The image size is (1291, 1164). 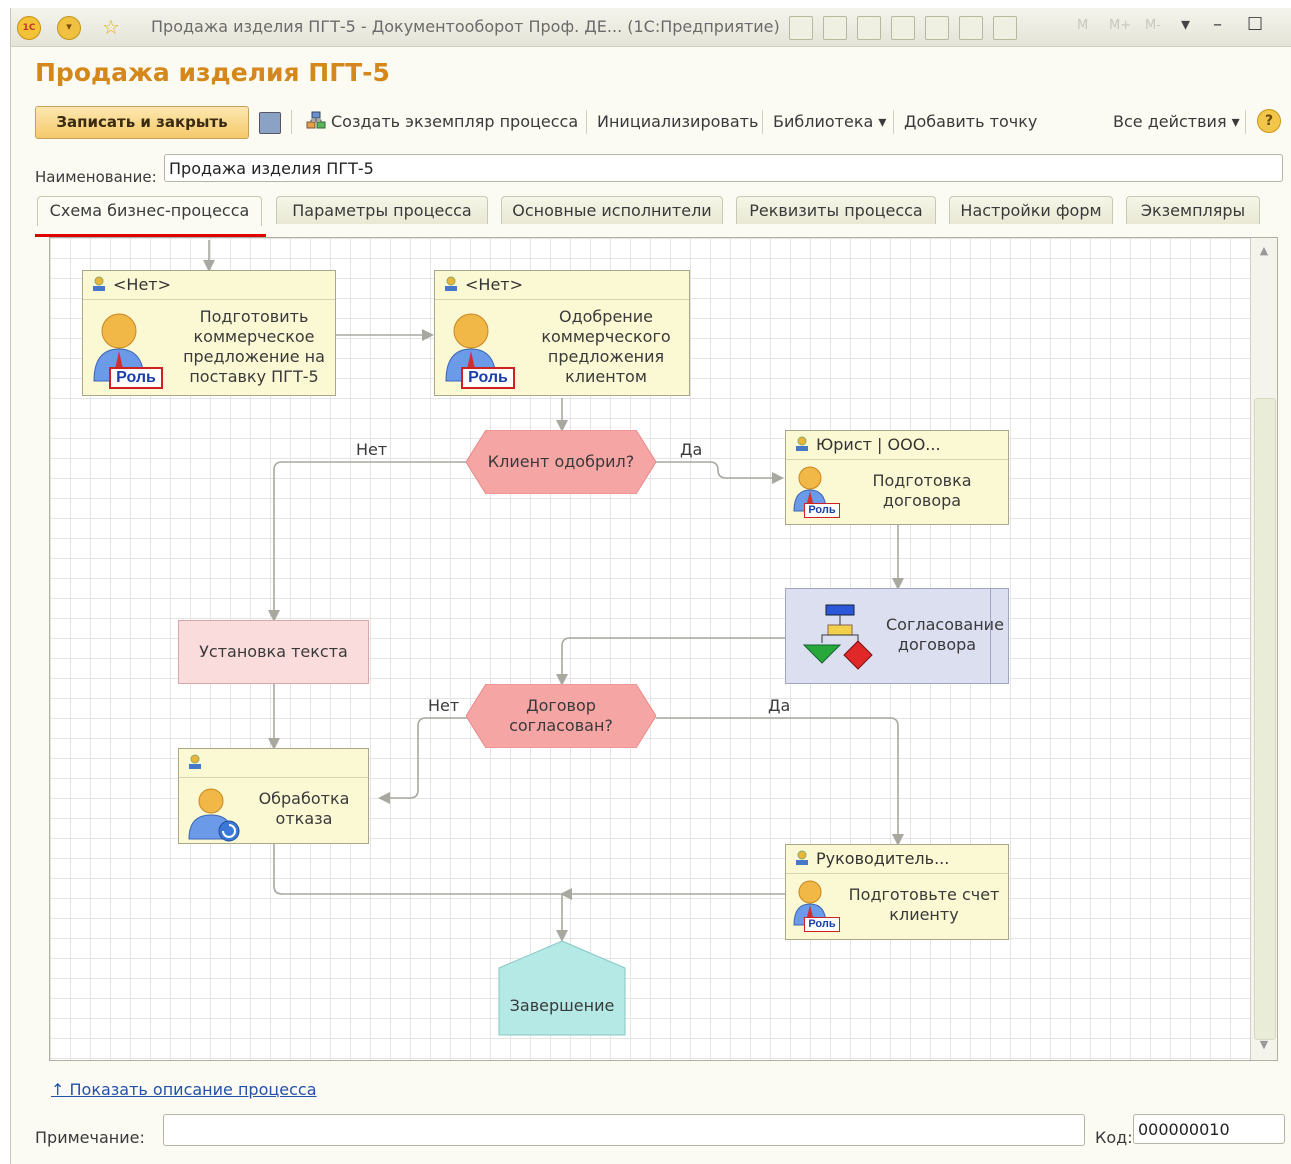 What do you see at coordinates (970, 121) in the screenshot?
I see `add-point-button: Добавить точку` at bounding box center [970, 121].